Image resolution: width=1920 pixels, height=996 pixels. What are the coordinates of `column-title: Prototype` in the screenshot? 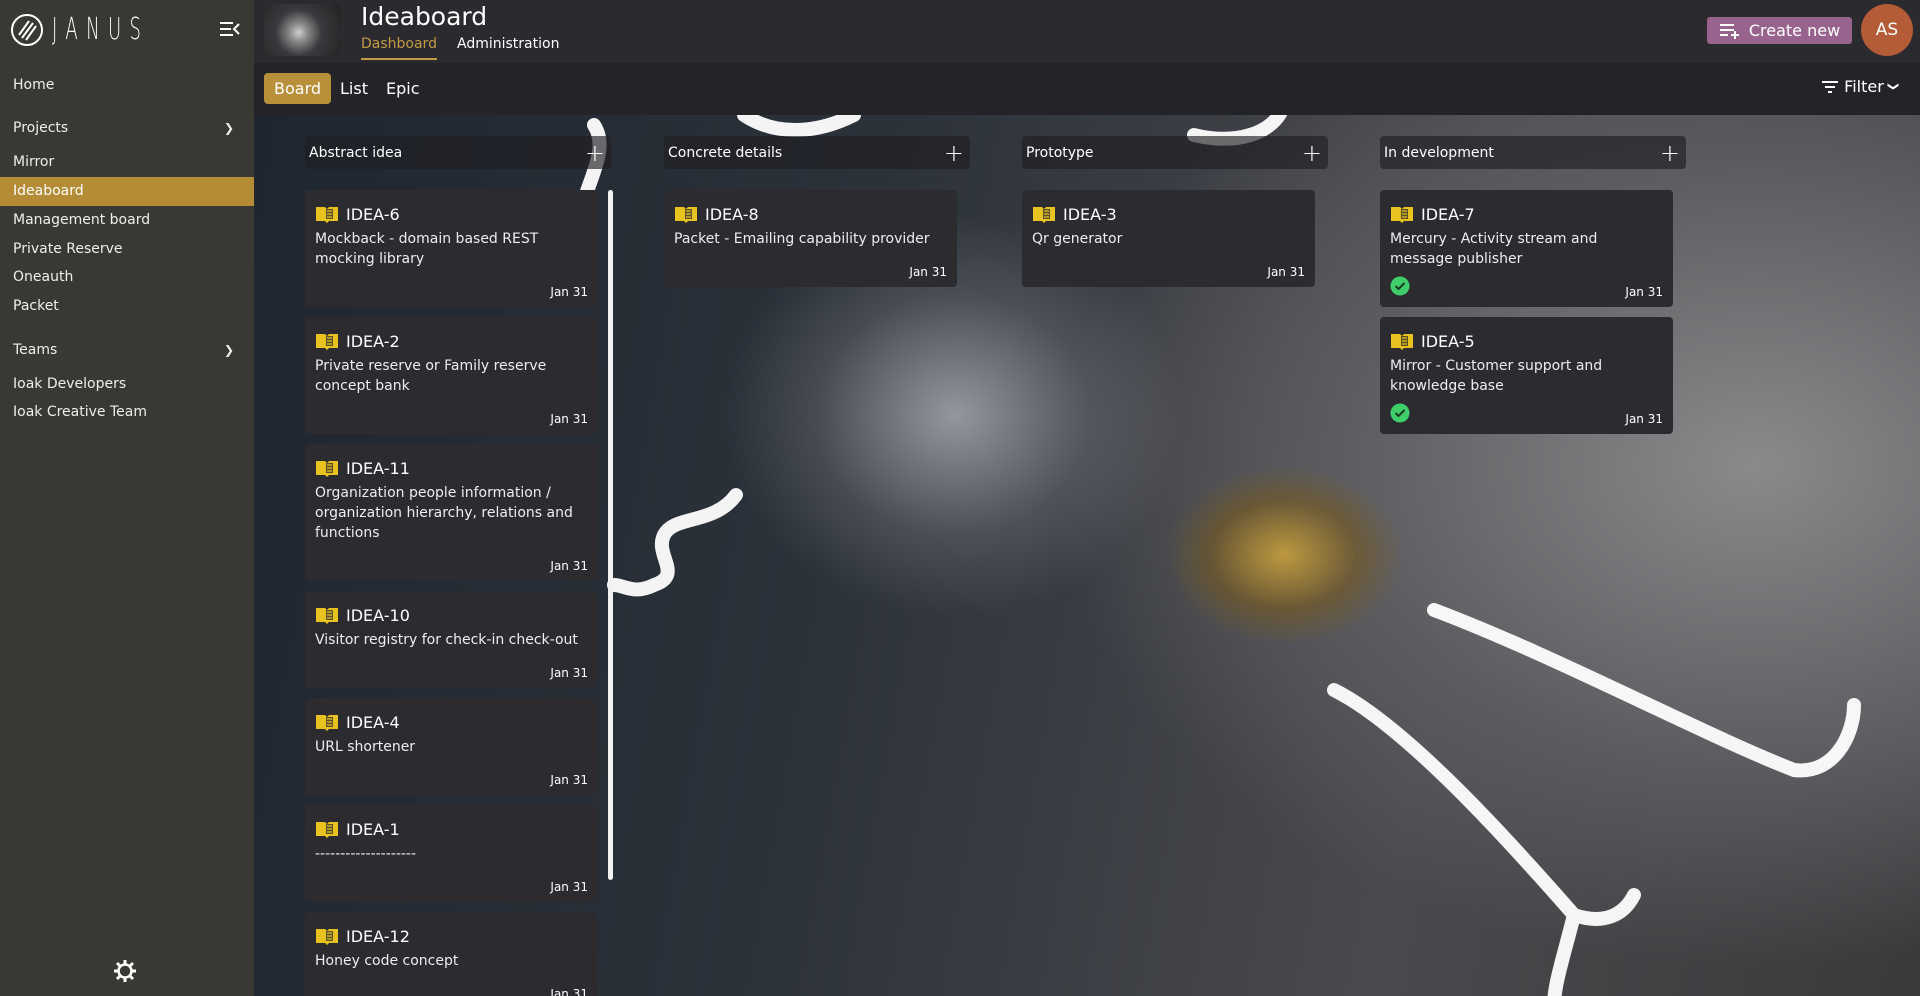 It's located at (1060, 152).